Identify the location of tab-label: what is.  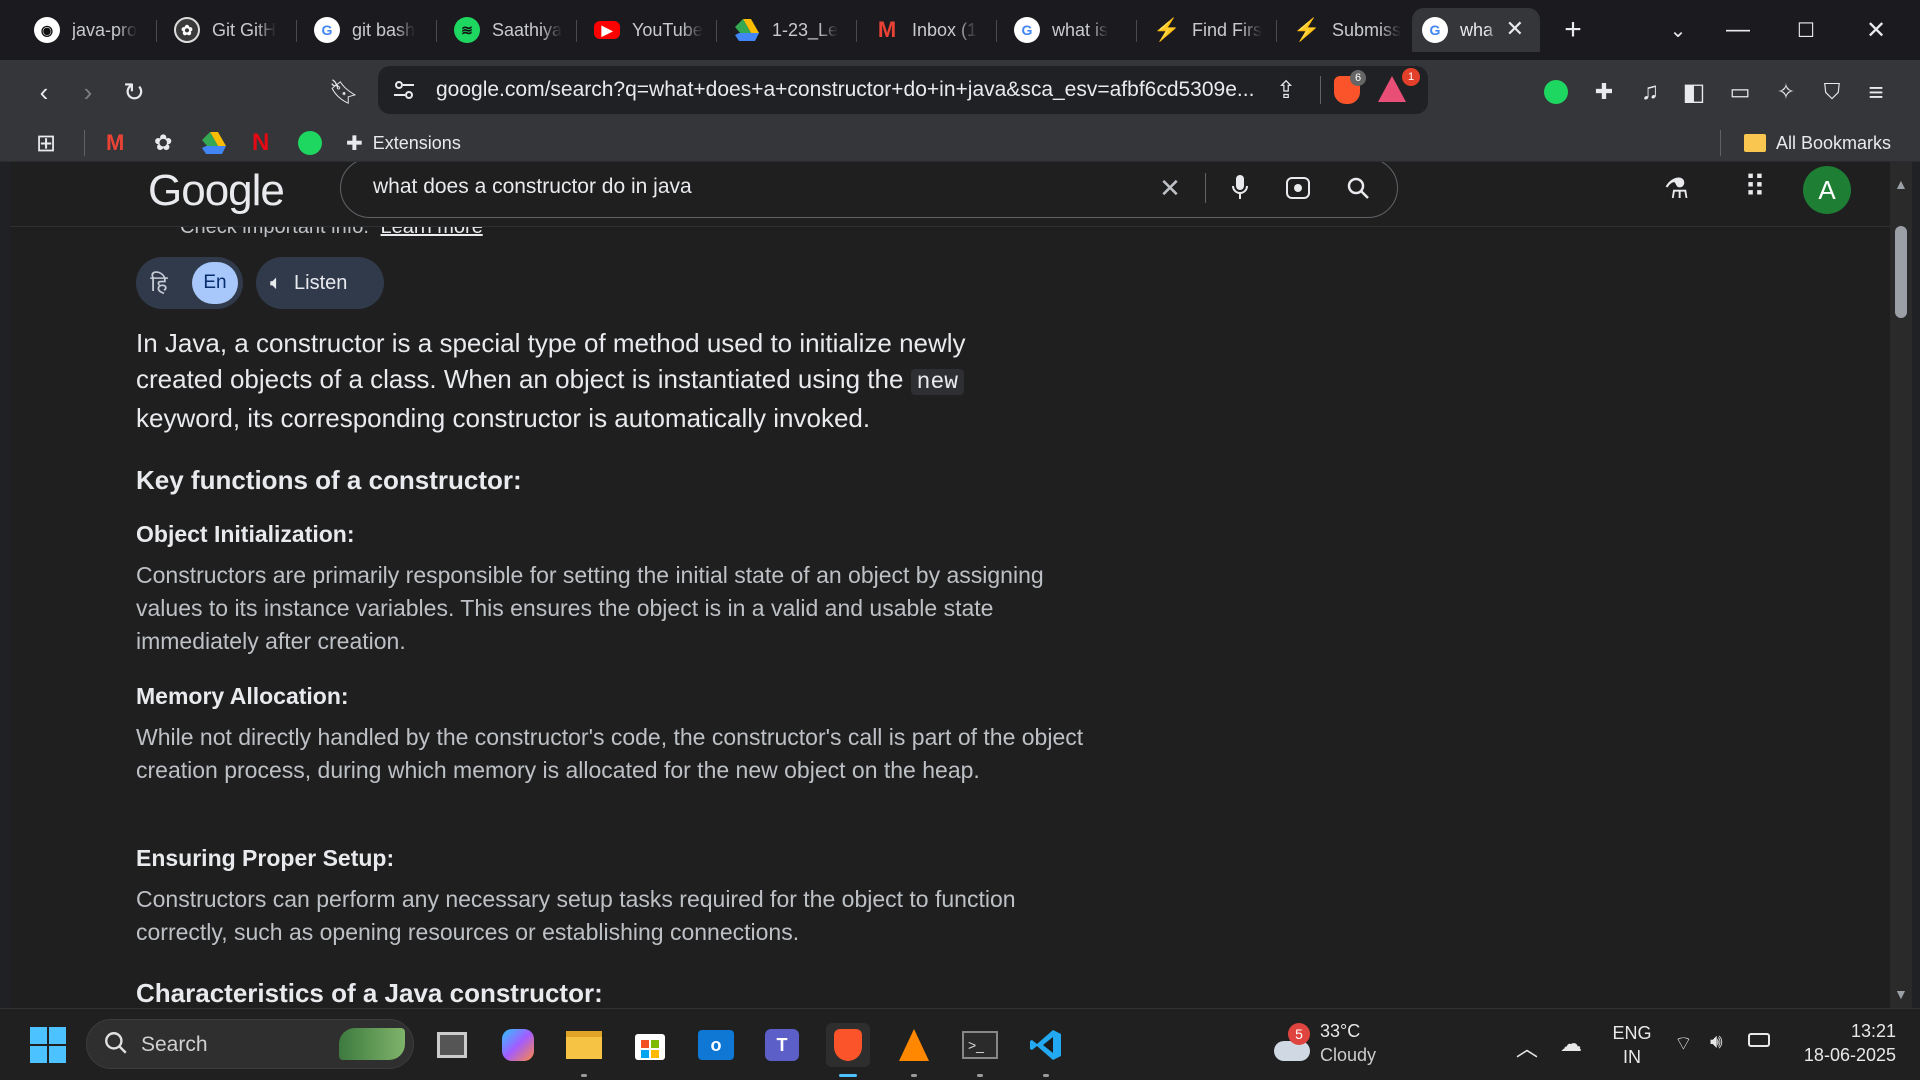
(1080, 29).